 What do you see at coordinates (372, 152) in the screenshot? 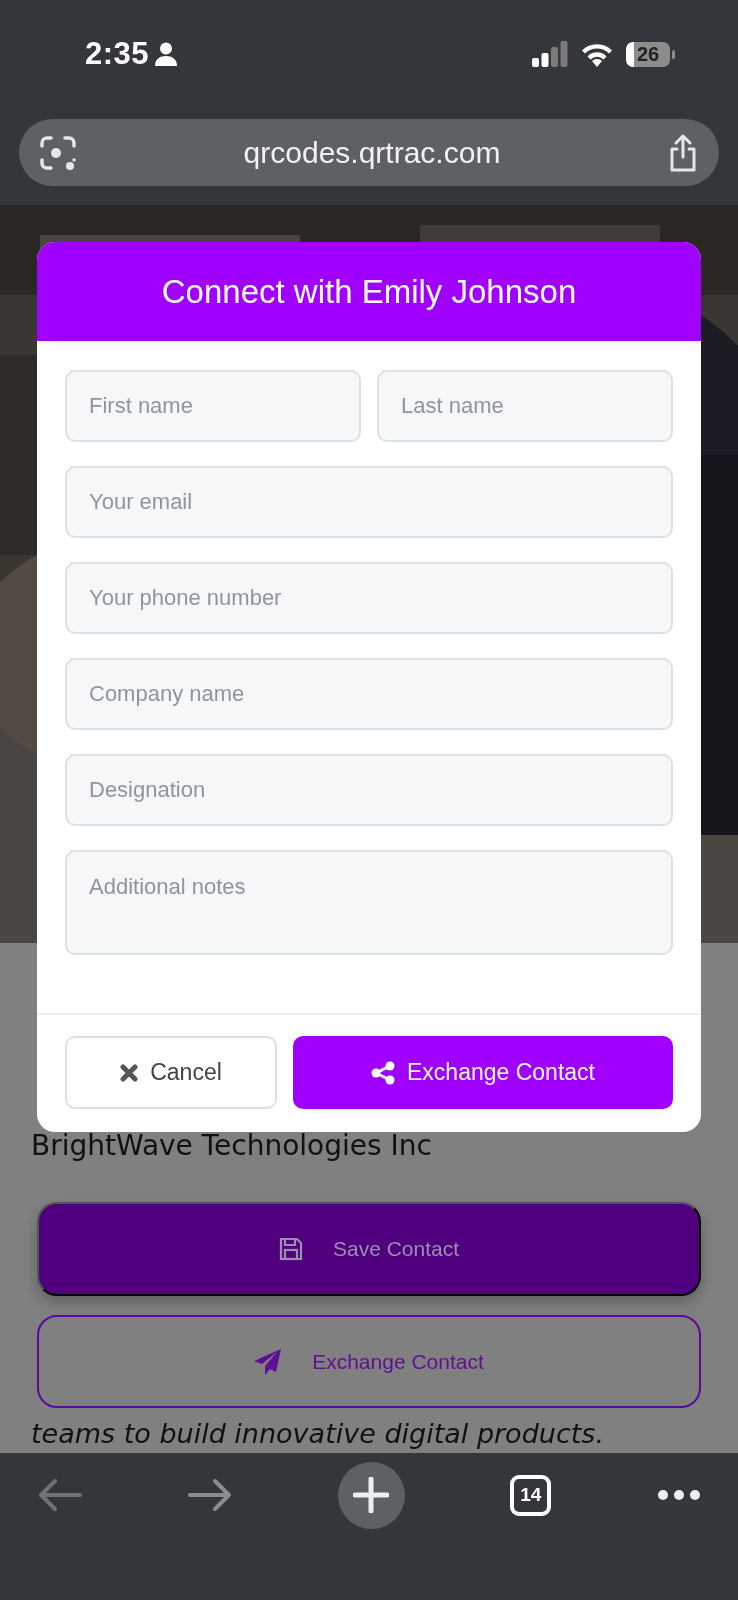
I see `url-text: qrcodes.qrtrac.com` at bounding box center [372, 152].